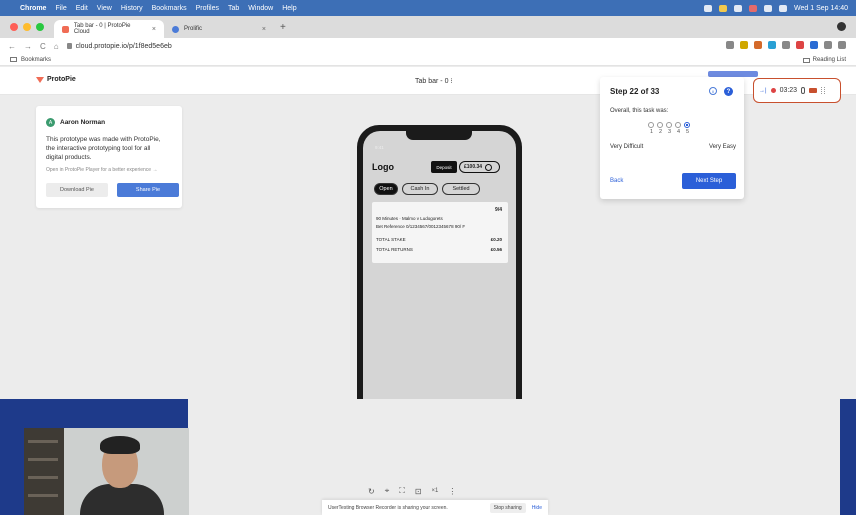  I want to click on star-icon, so click(730, 45).